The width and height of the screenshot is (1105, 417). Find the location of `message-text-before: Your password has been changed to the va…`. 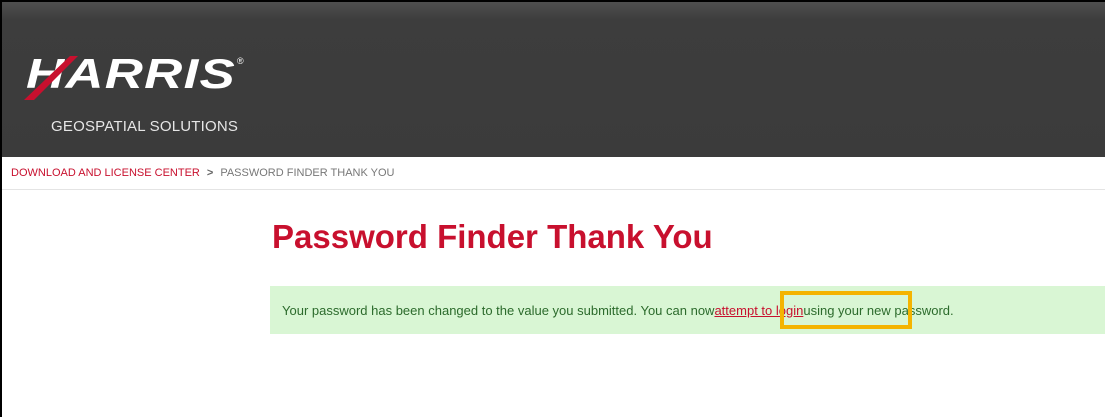

message-text-before: Your password has been changed to the va… is located at coordinates (498, 310).